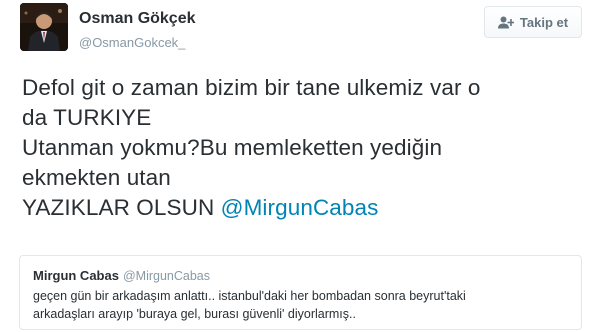  Describe the element at coordinates (166, 276) in the screenshot. I see `quoted-author-handle: @MirgunCabas` at that location.